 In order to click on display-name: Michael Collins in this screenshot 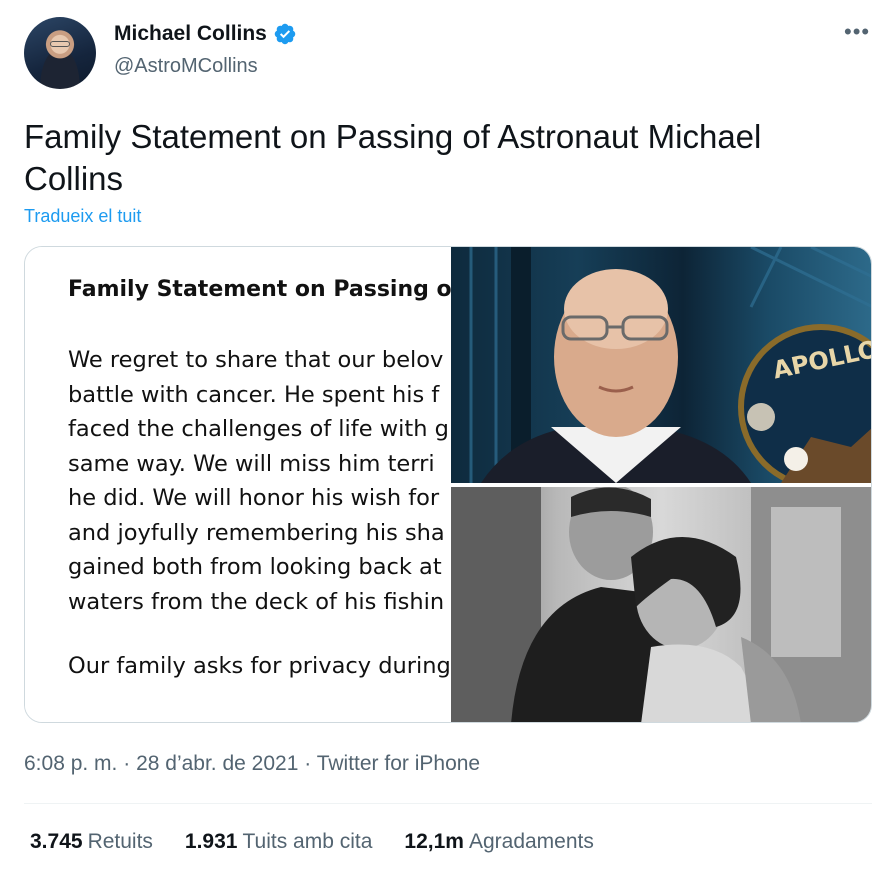, I will do `click(190, 34)`.